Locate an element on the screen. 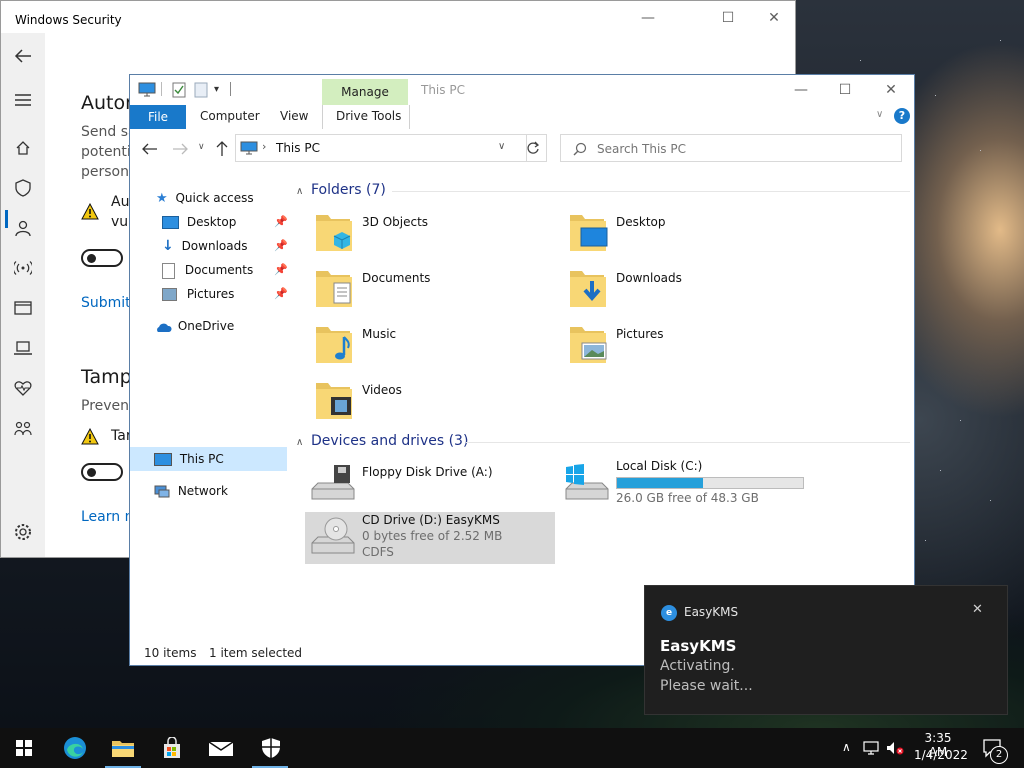 The image size is (1024, 768). customize-toolbar-icon: ▾ is located at coordinates (216, 89).